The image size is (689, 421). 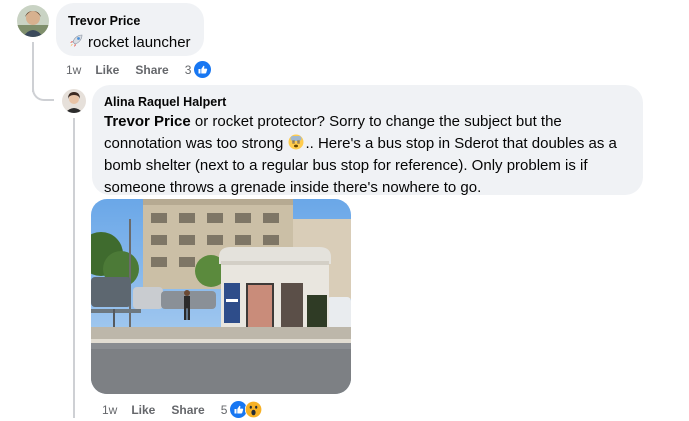 What do you see at coordinates (74, 268) in the screenshot?
I see `thread-line-reply` at bounding box center [74, 268].